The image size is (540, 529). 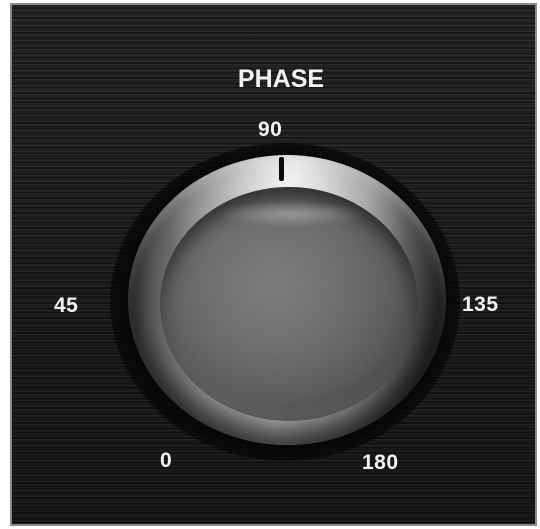 I want to click on knob-highlight, so click(x=292, y=214).